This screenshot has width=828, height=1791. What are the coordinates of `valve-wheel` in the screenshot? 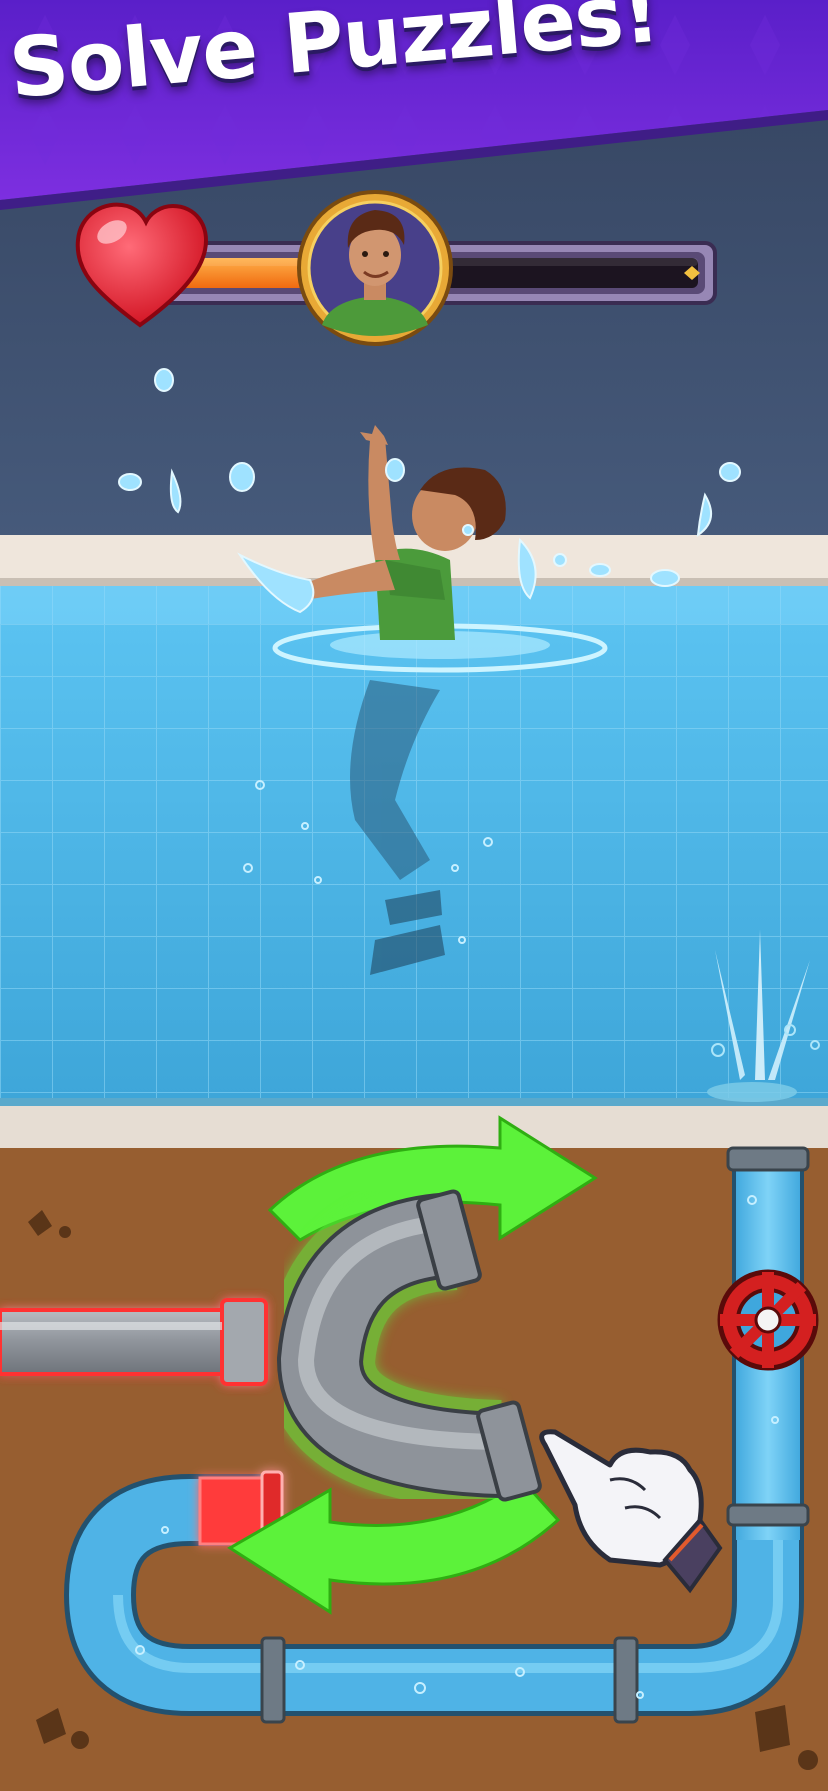 It's located at (768, 1320).